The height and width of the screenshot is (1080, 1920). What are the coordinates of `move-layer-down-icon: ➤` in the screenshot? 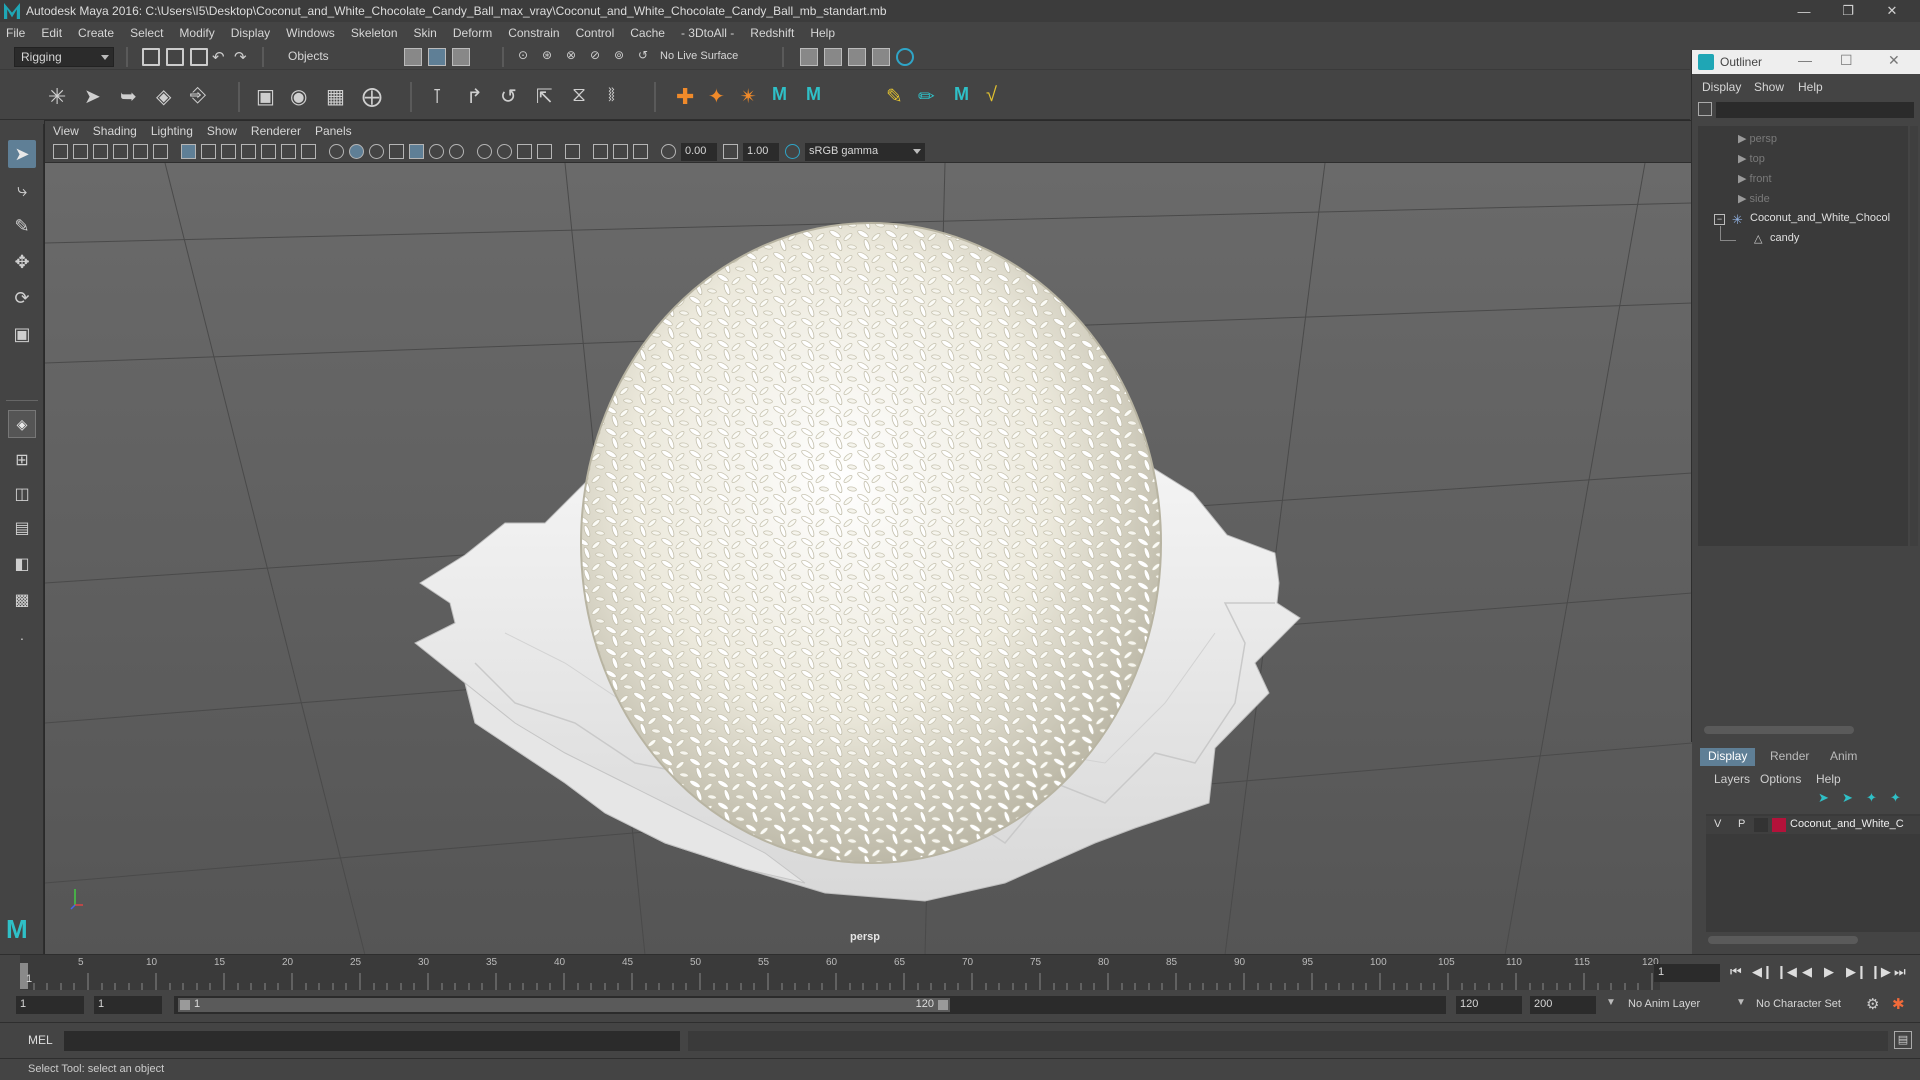 It's located at (1847, 798).